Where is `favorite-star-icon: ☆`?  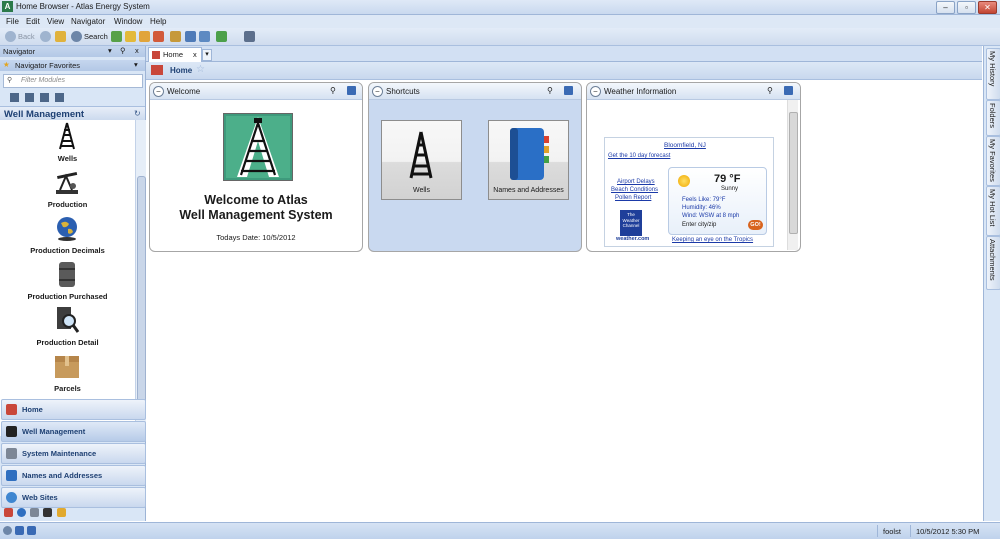
favorite-star-icon: ☆ is located at coordinates (200, 69).